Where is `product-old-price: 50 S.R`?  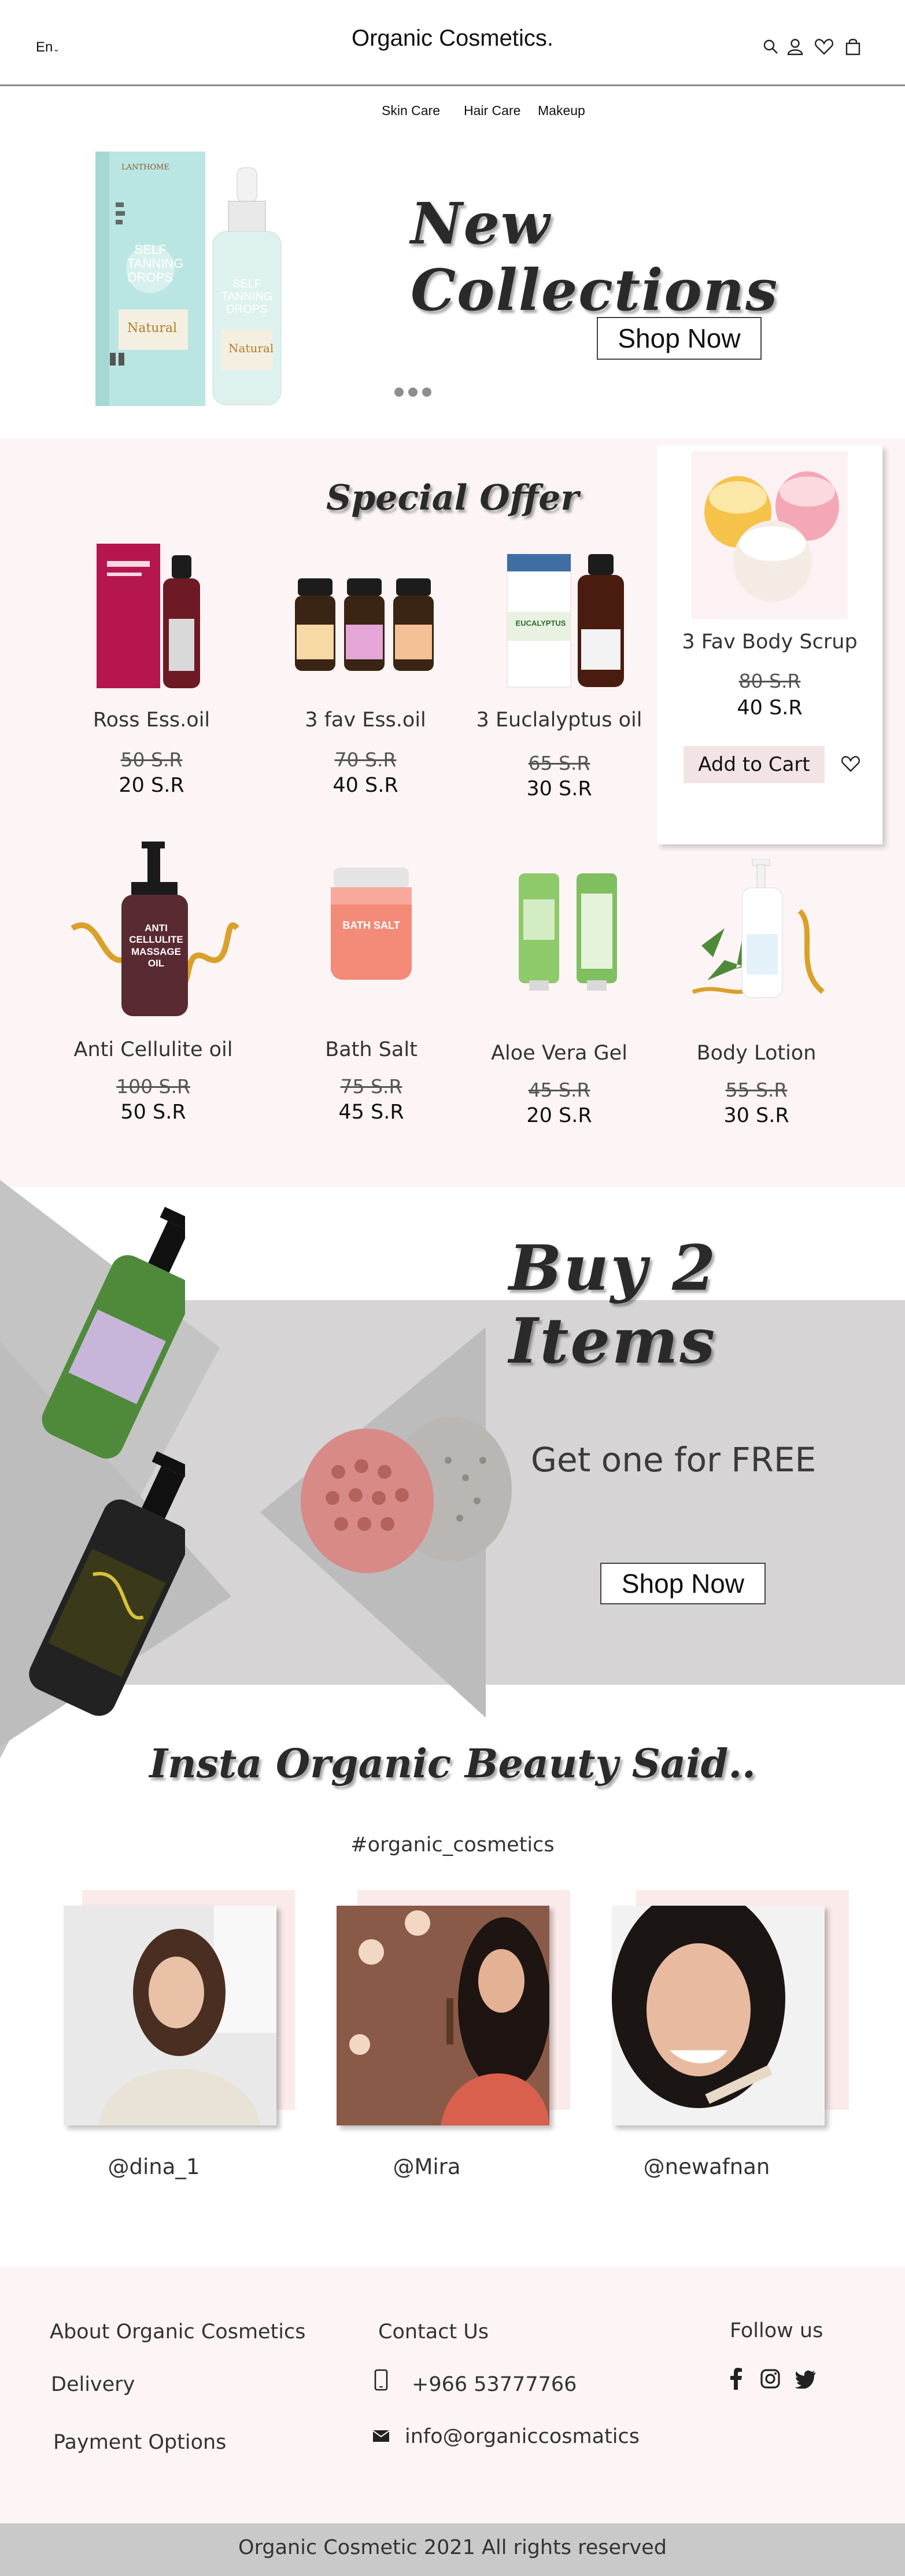 product-old-price: 50 S.R is located at coordinates (151, 759).